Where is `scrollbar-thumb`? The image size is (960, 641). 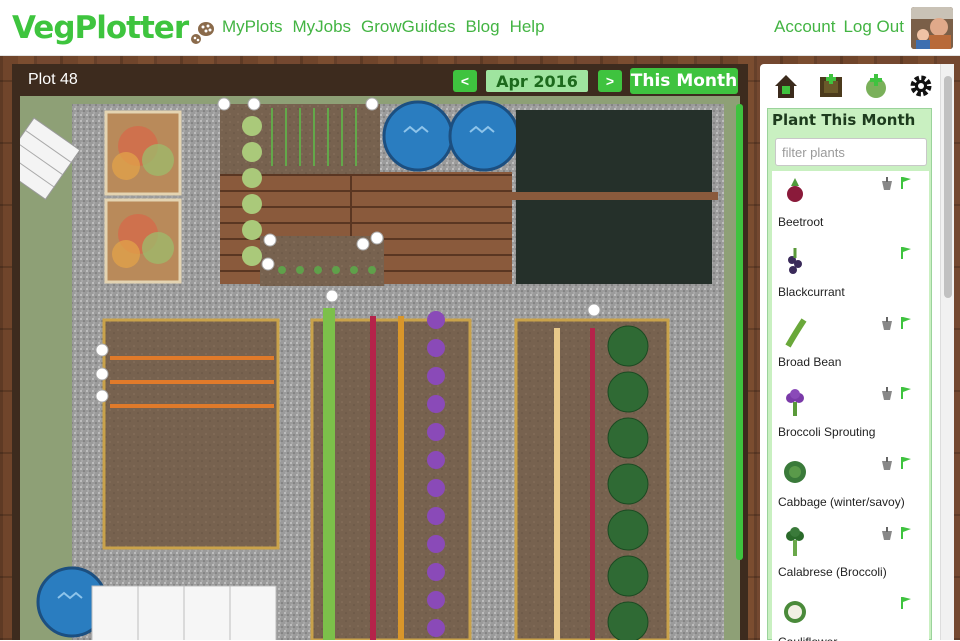 scrollbar-thumb is located at coordinates (948, 187).